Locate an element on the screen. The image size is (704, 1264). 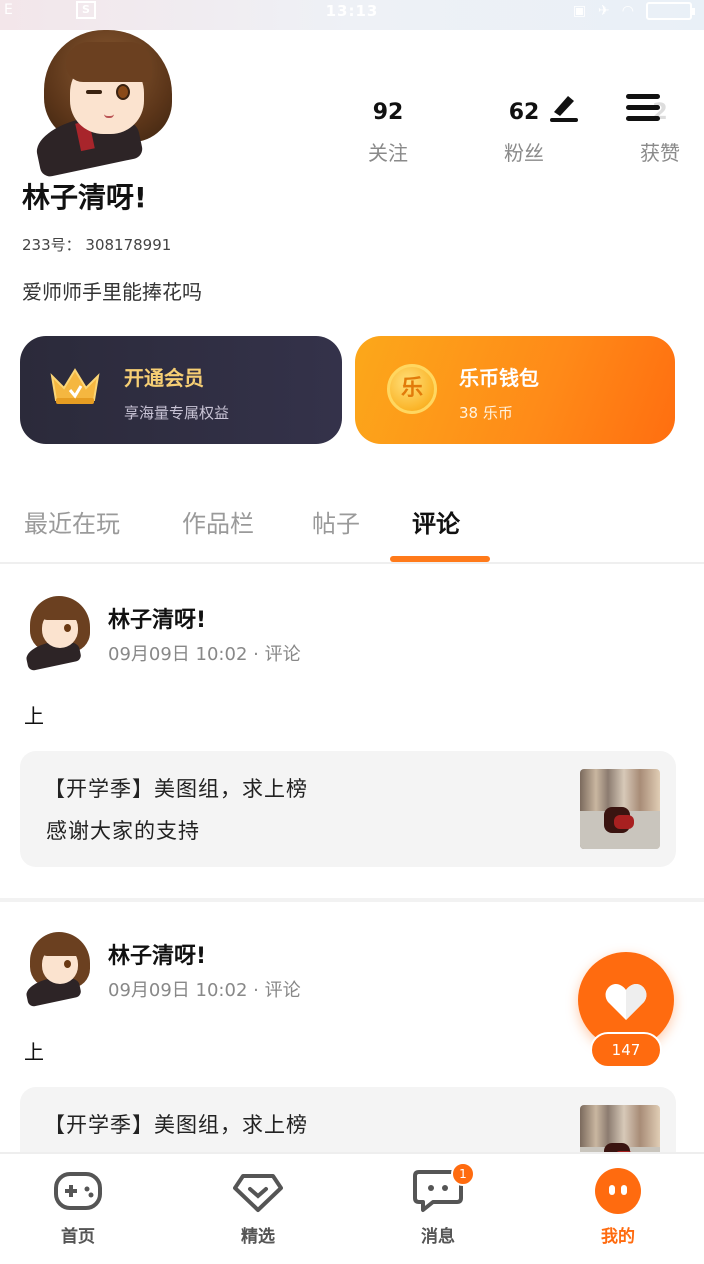
vip-card: 开通会员 享海量专属权益 is located at coordinates (181, 390).